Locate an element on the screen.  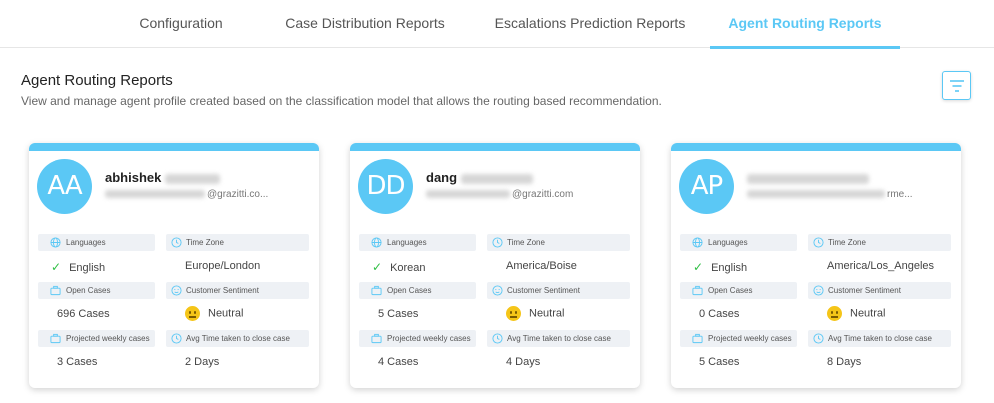
agent-name: abhishek is located at coordinates (163, 177).